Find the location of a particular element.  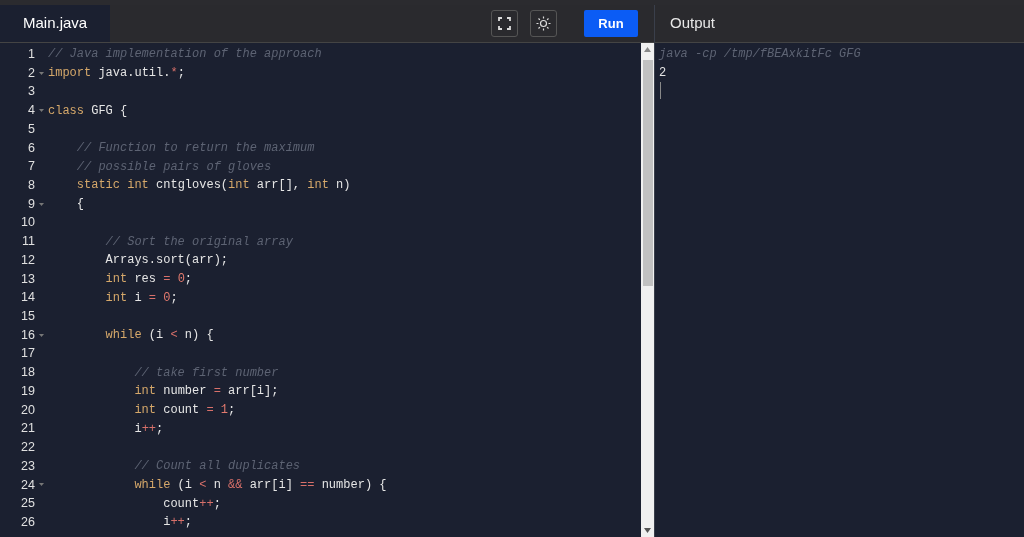

code-line: // take first number is located at coordinates (206, 373).